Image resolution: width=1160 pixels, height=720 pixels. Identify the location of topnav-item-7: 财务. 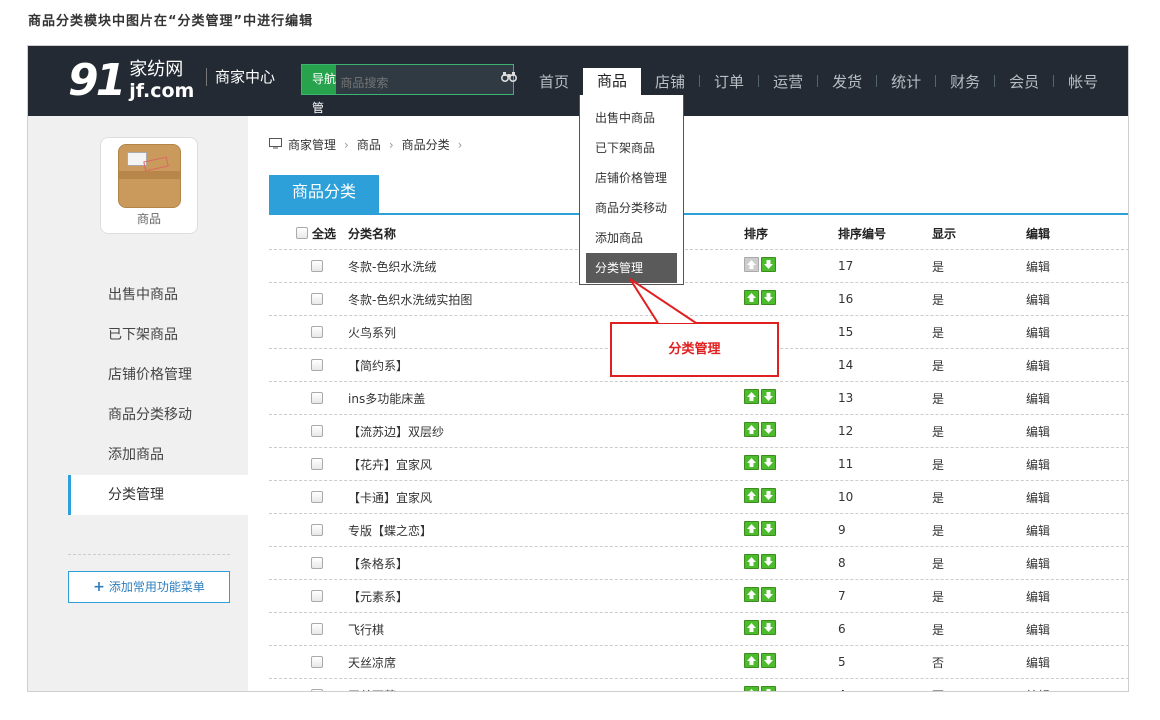
(965, 81).